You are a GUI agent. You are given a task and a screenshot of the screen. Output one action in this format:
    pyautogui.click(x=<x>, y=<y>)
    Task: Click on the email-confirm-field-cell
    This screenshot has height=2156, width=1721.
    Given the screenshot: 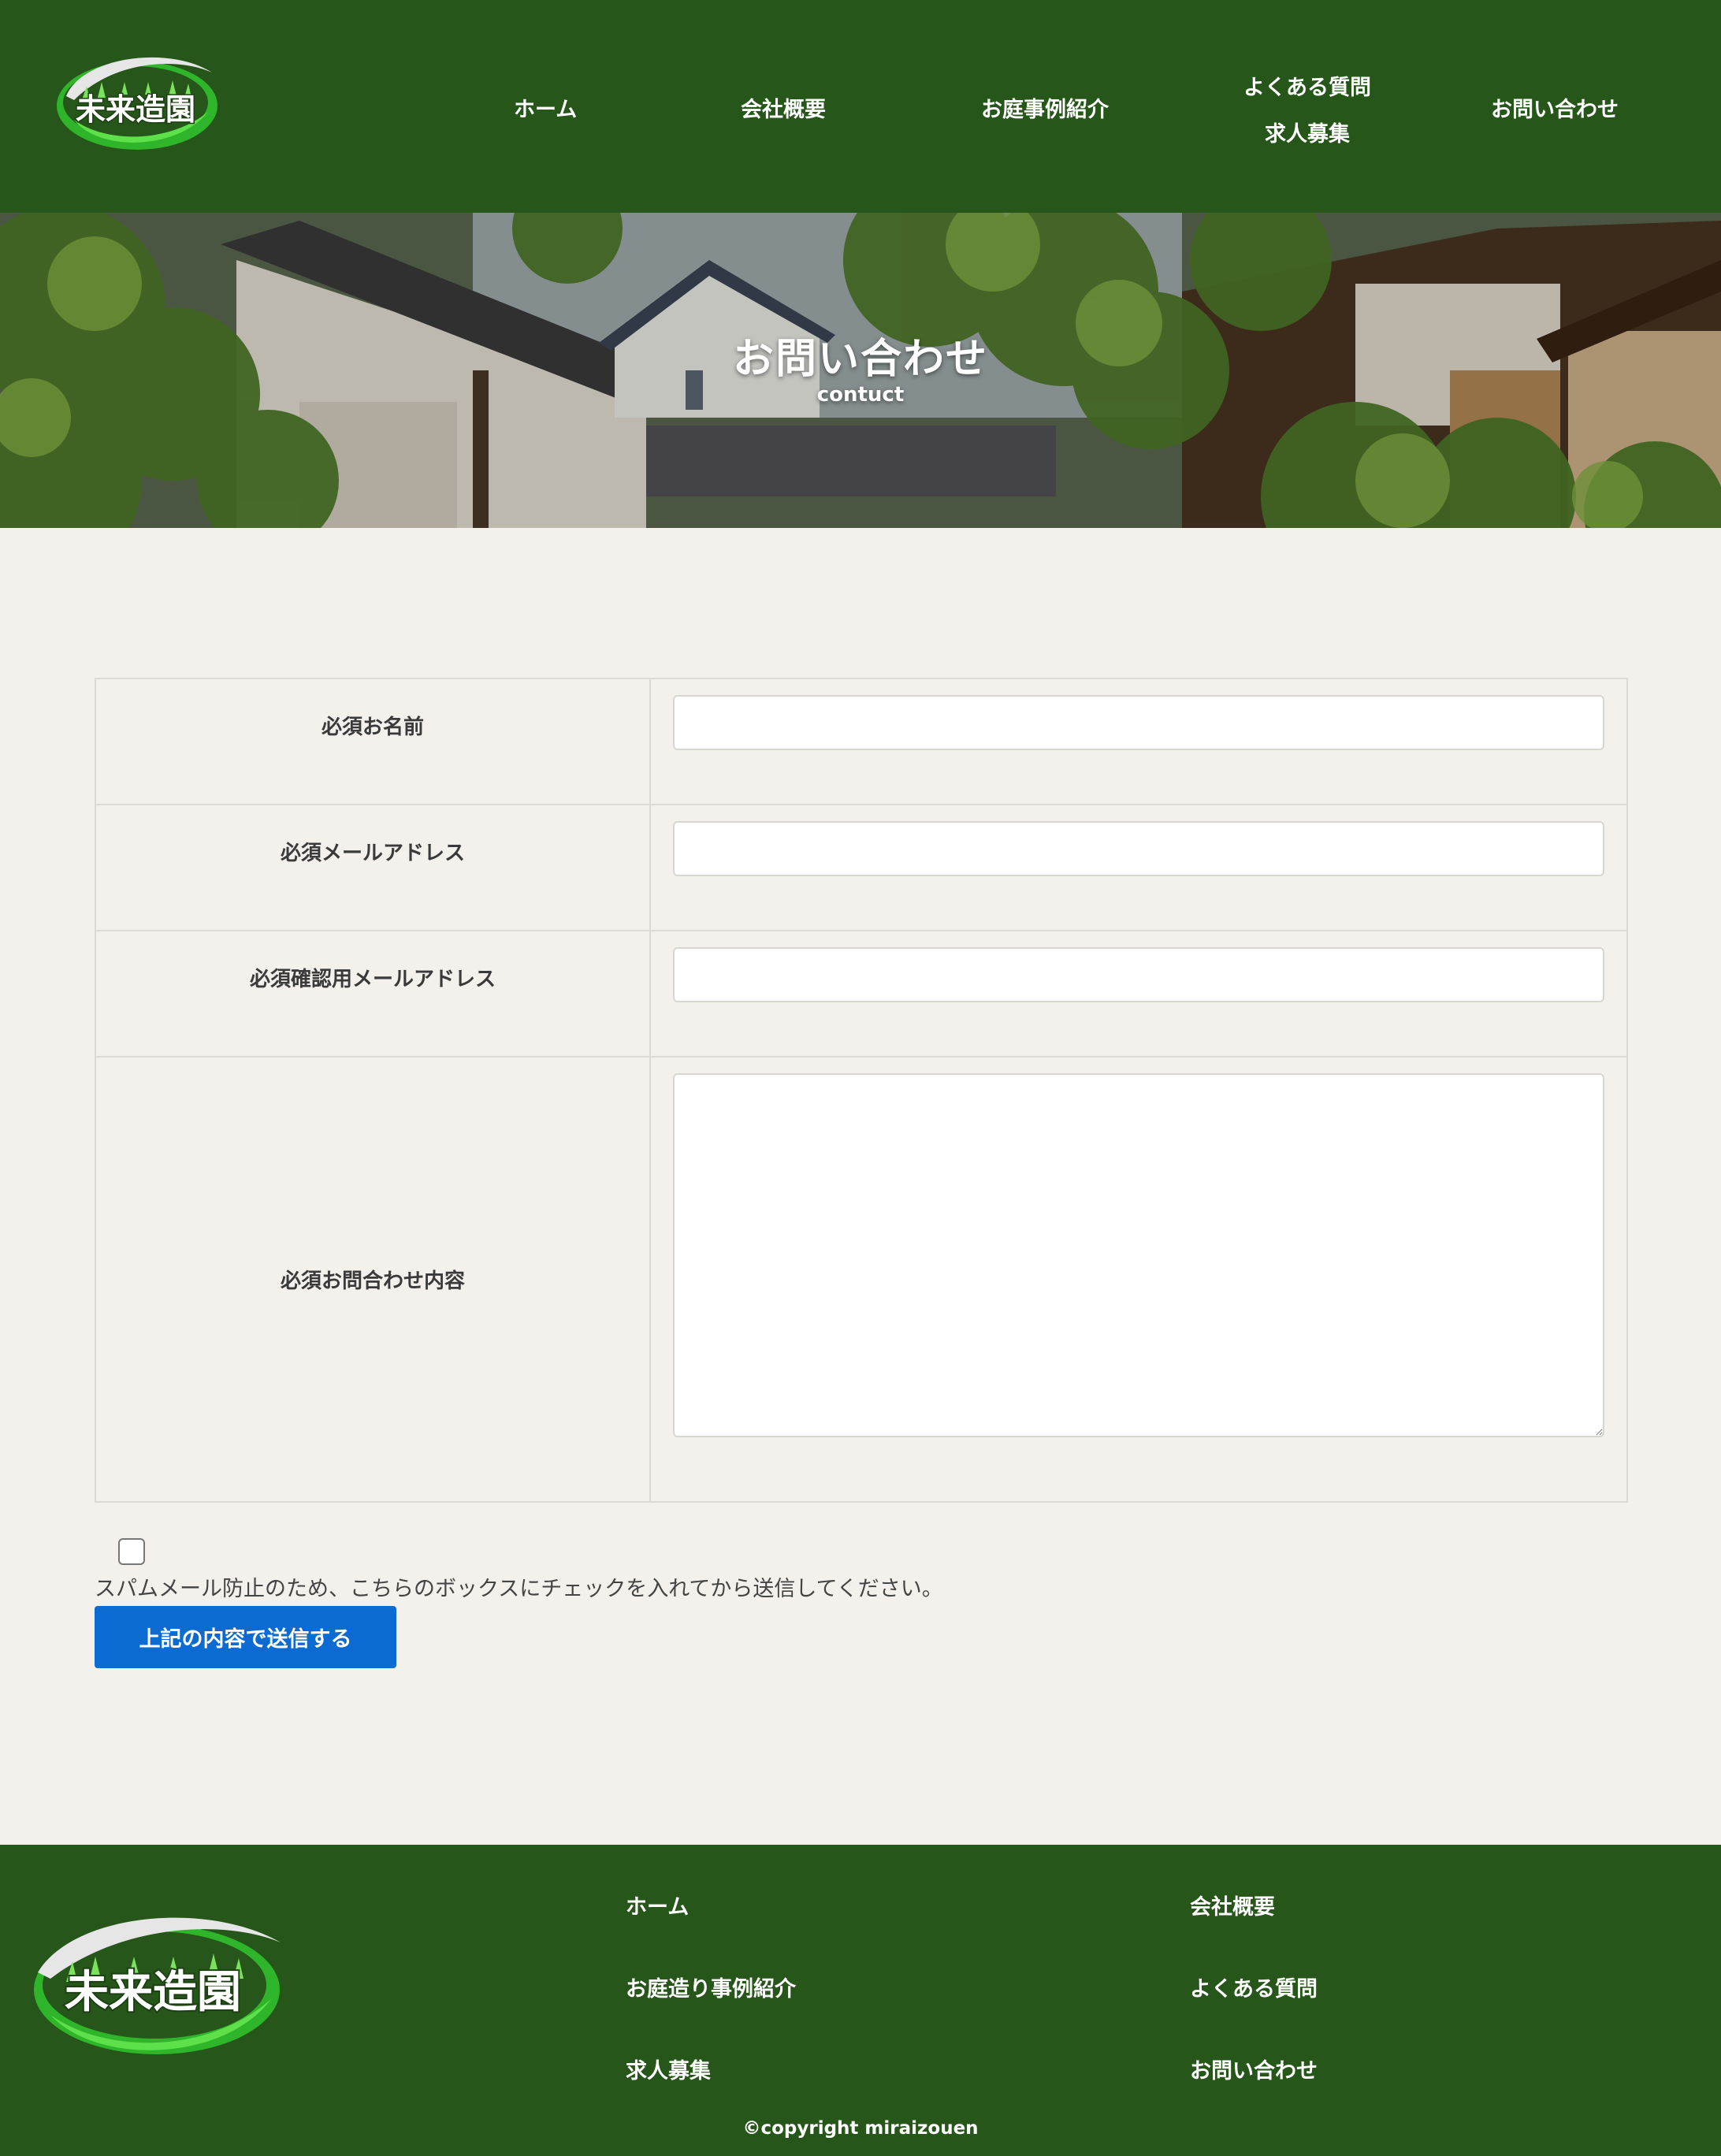 What is the action you would take?
    pyautogui.click(x=1138, y=993)
    